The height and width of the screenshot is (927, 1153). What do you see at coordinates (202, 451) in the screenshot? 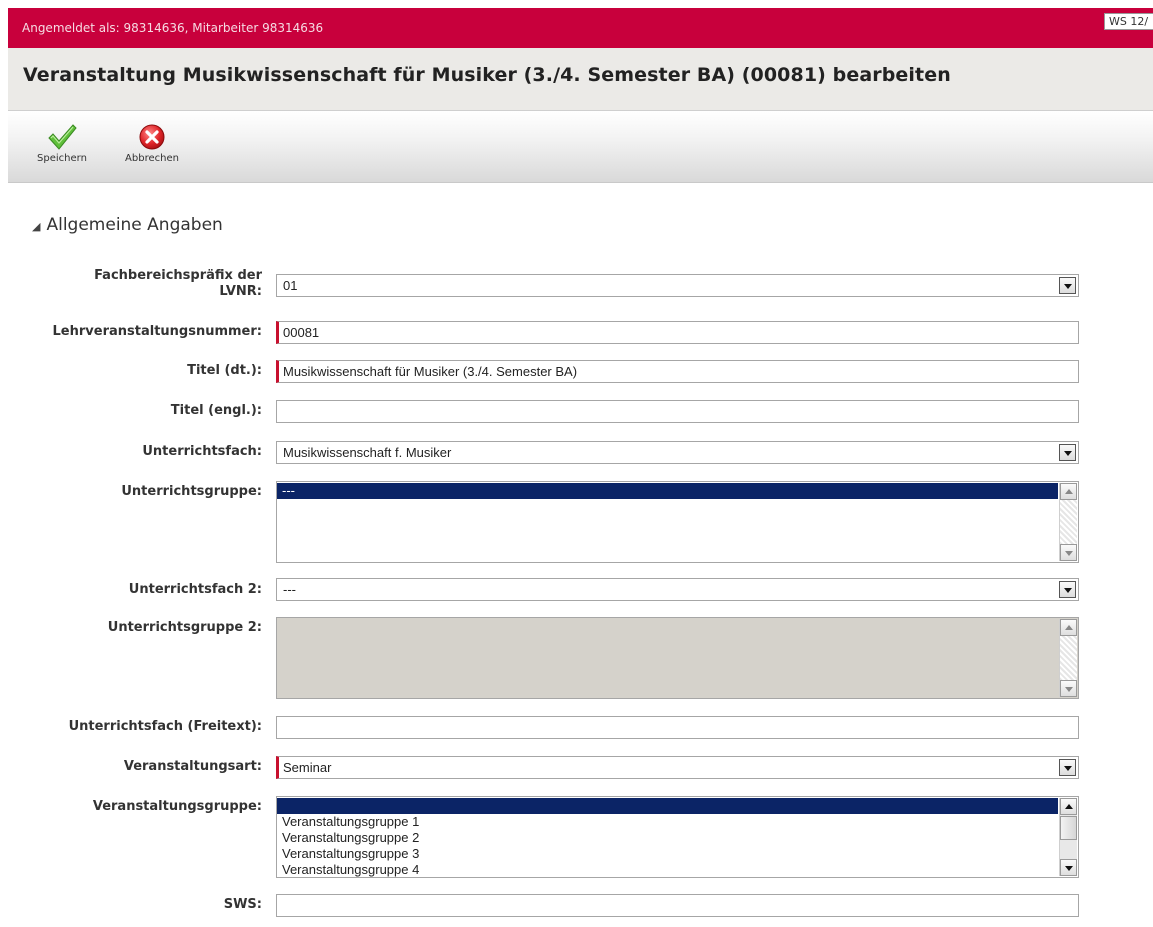
I see `subject-label: Unterrichtsfach:` at bounding box center [202, 451].